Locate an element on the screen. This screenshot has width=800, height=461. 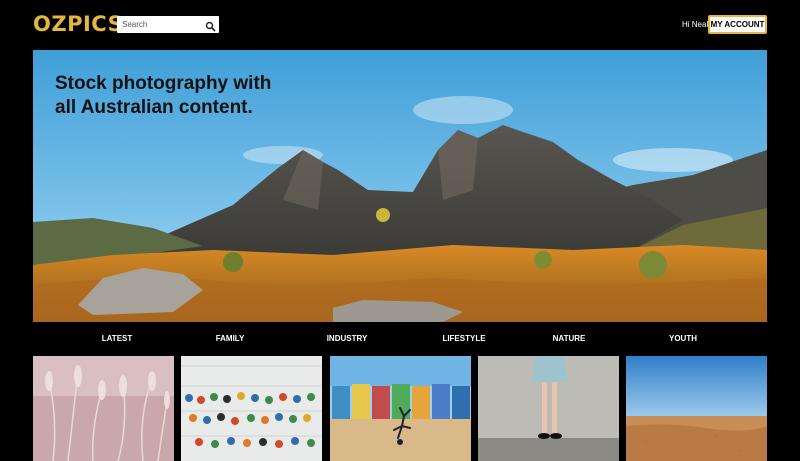
hero-headline-line-2: all Australian content. is located at coordinates (154, 107).